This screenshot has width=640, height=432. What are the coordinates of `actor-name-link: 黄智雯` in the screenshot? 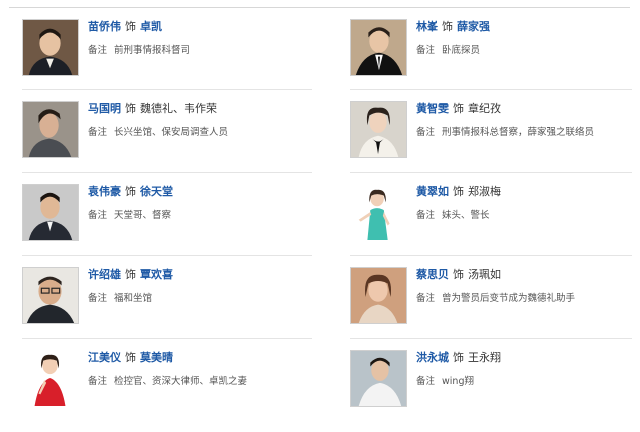 It's located at (432, 108).